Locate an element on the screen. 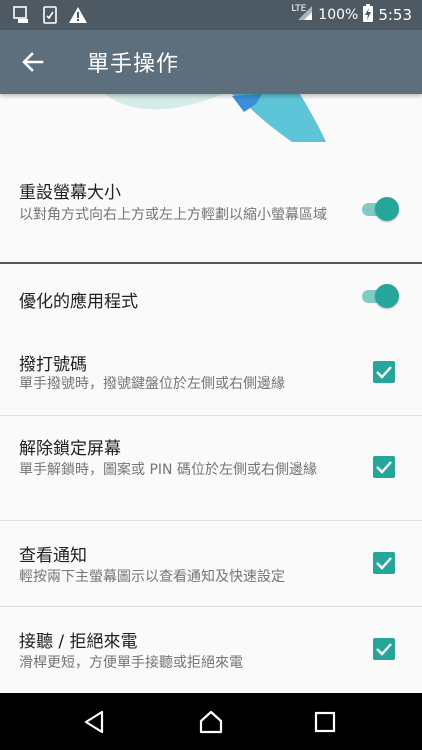  unlock-checkbox is located at coordinates (384, 467).